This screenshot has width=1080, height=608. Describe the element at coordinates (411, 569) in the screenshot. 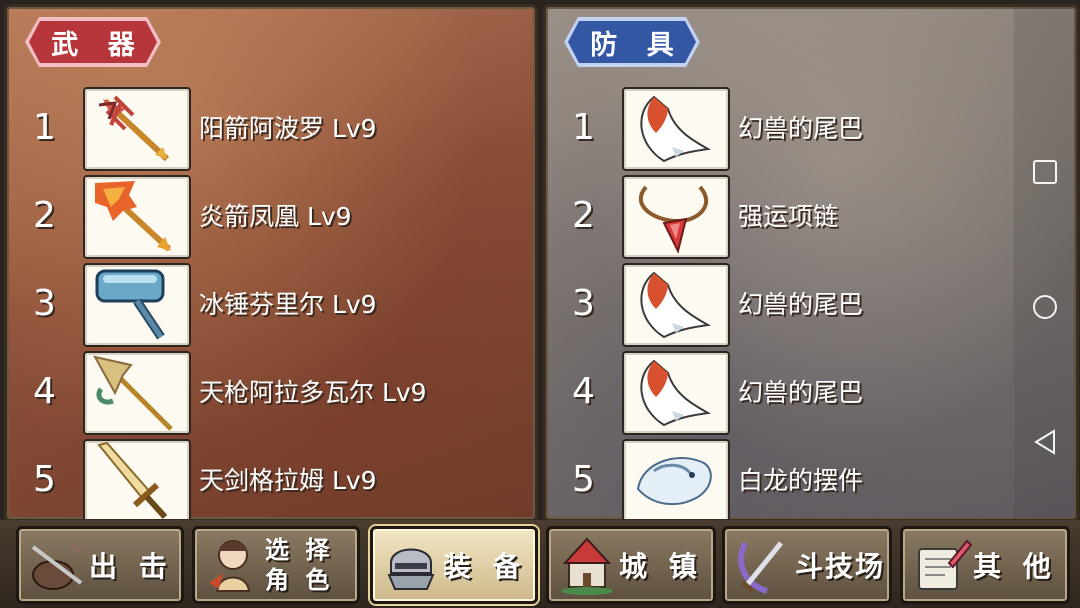

I see `equipment-icon` at that location.